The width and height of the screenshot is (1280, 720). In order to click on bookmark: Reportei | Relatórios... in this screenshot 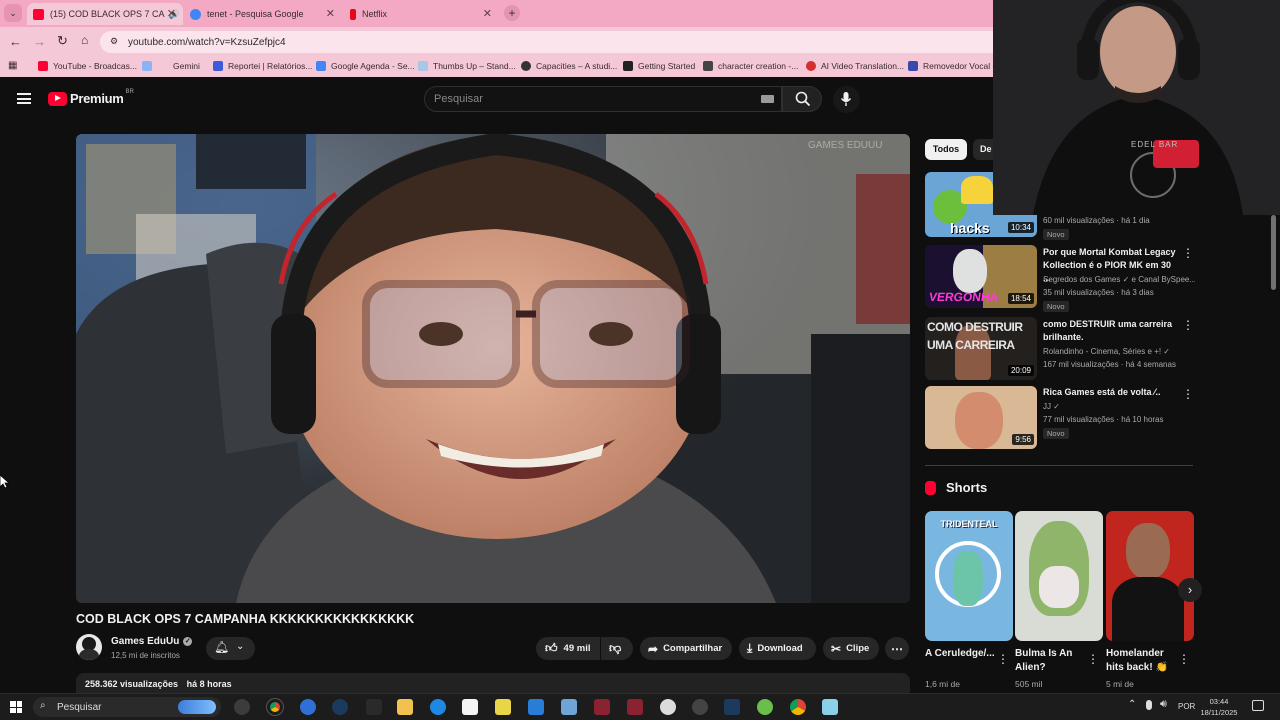, I will do `click(262, 66)`.